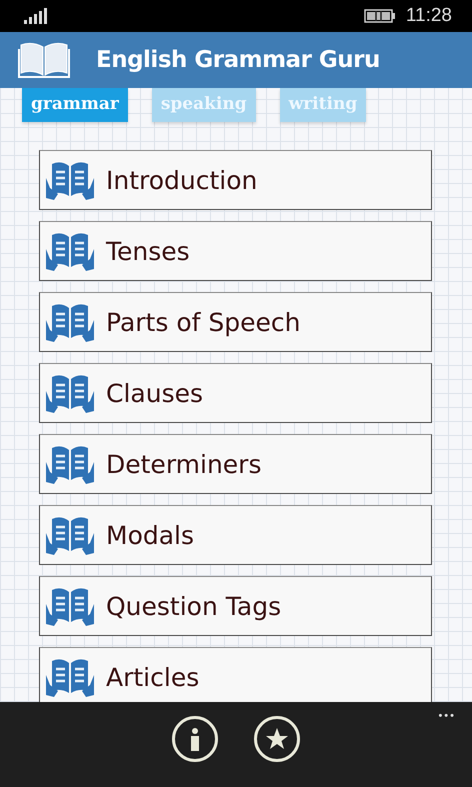 The image size is (472, 787). I want to click on topic-item: Determiners, so click(235, 464).